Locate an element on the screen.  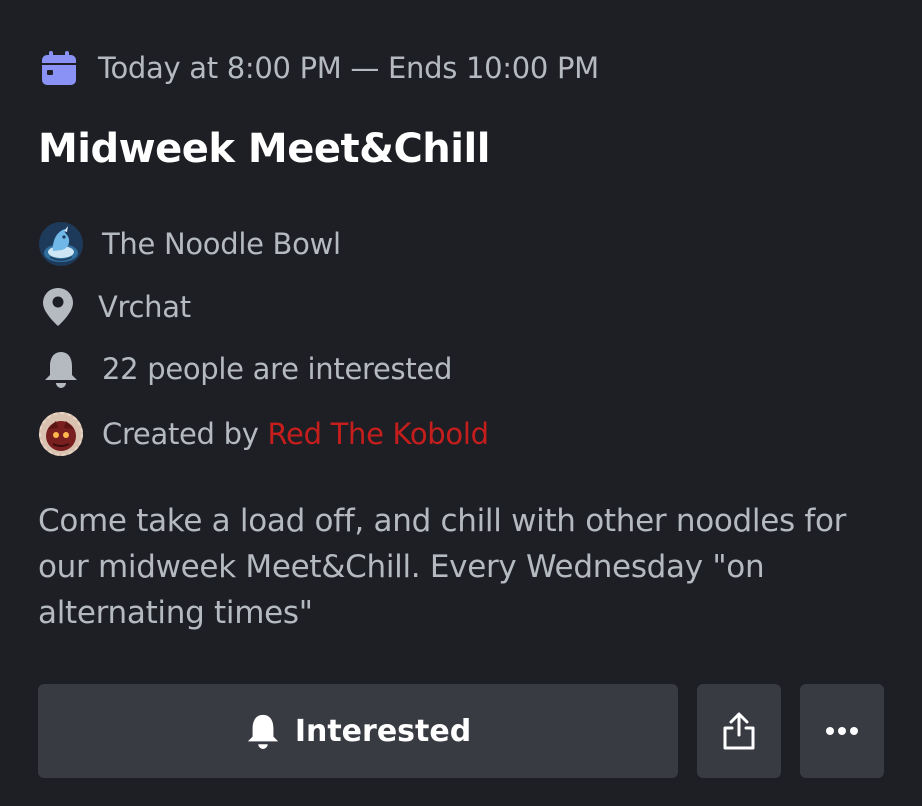
event-interested-row: 22 people are interested is located at coordinates (245, 369).